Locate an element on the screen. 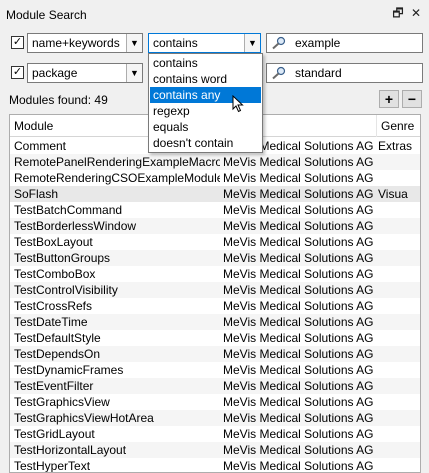 This screenshot has width=429, height=473. table-row: TestDateTime MeVis Medical Solutions AG is located at coordinates (215, 322).